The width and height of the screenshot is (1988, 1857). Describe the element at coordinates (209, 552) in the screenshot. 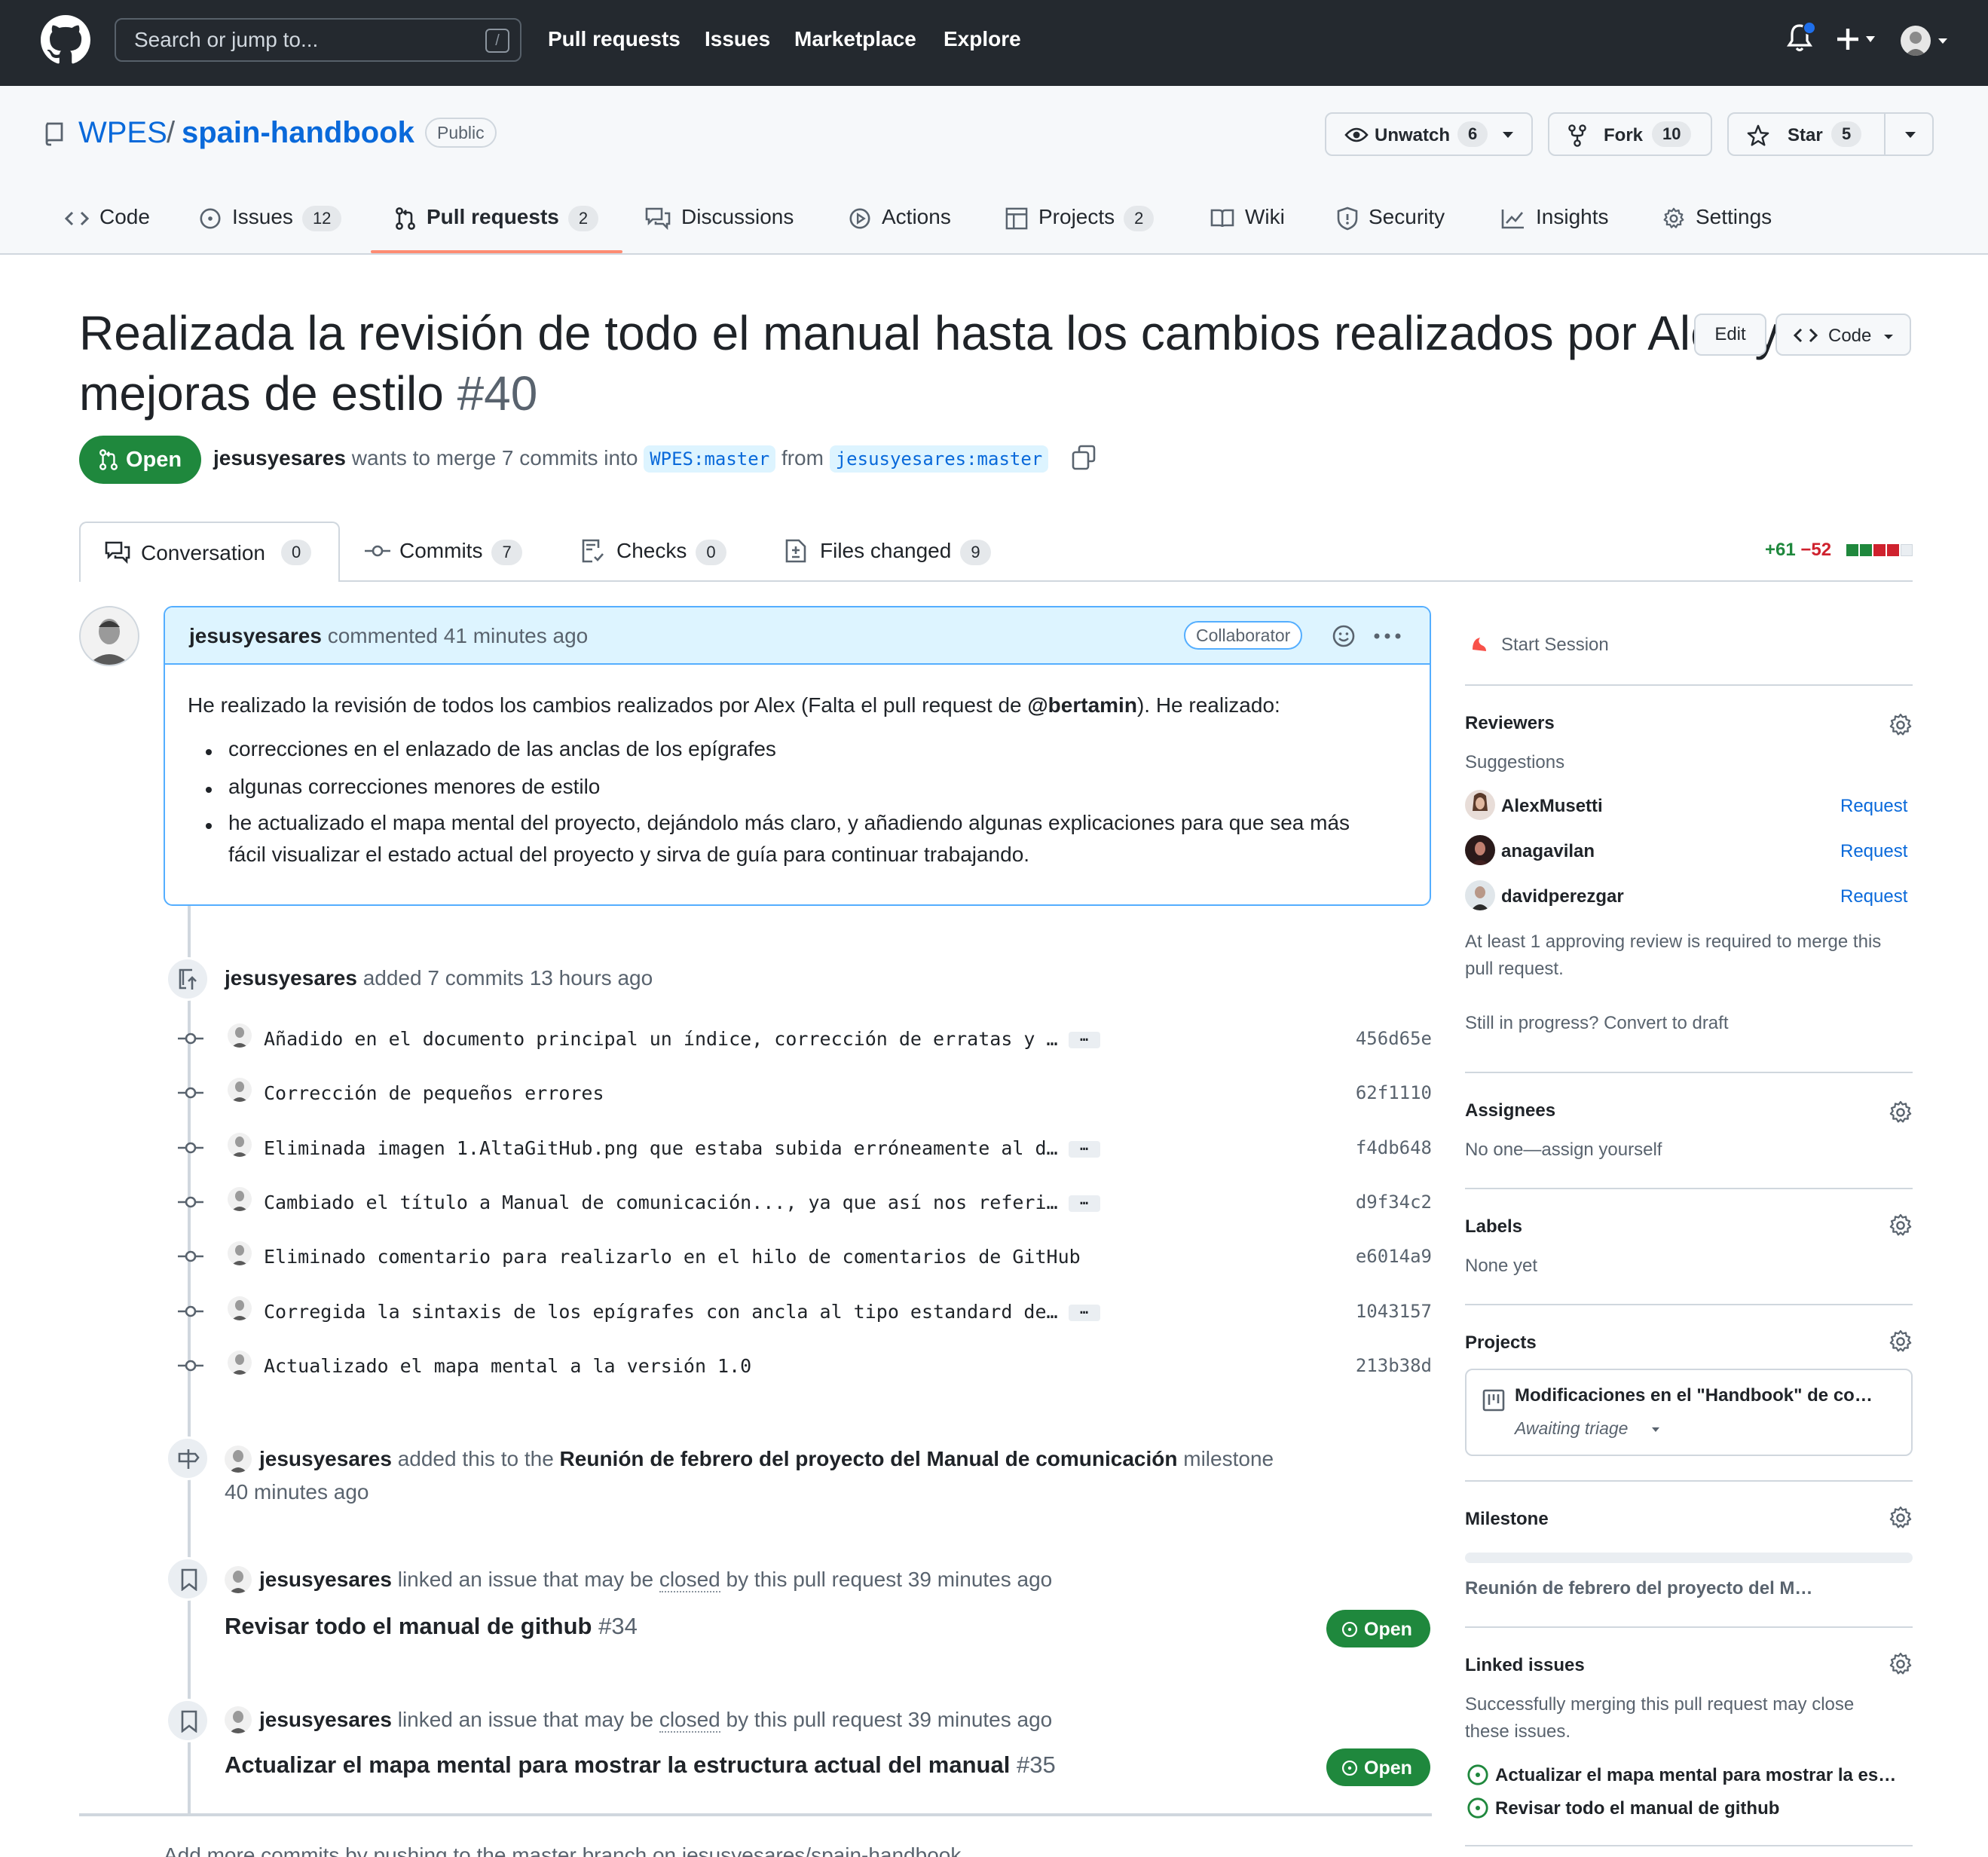

I see `tab-conversation: Conversation 0` at that location.